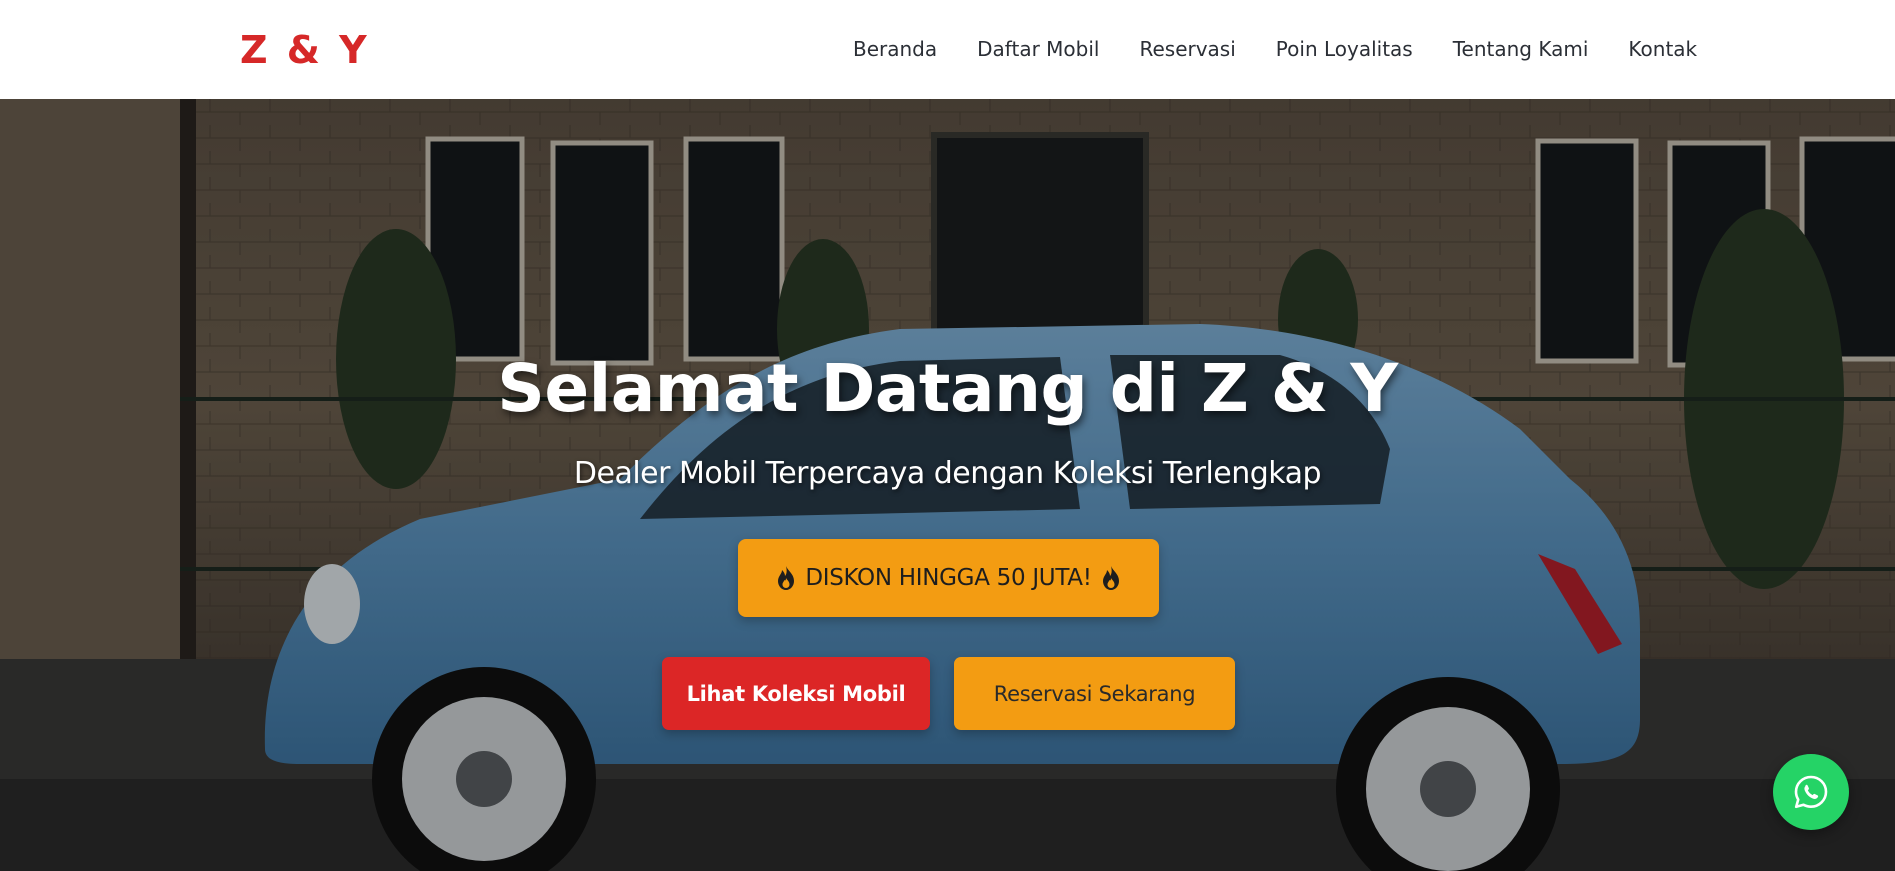  Describe the element at coordinates (796, 693) in the screenshot. I see `view-collection-button: Lihat Koleksi Mobil` at that location.